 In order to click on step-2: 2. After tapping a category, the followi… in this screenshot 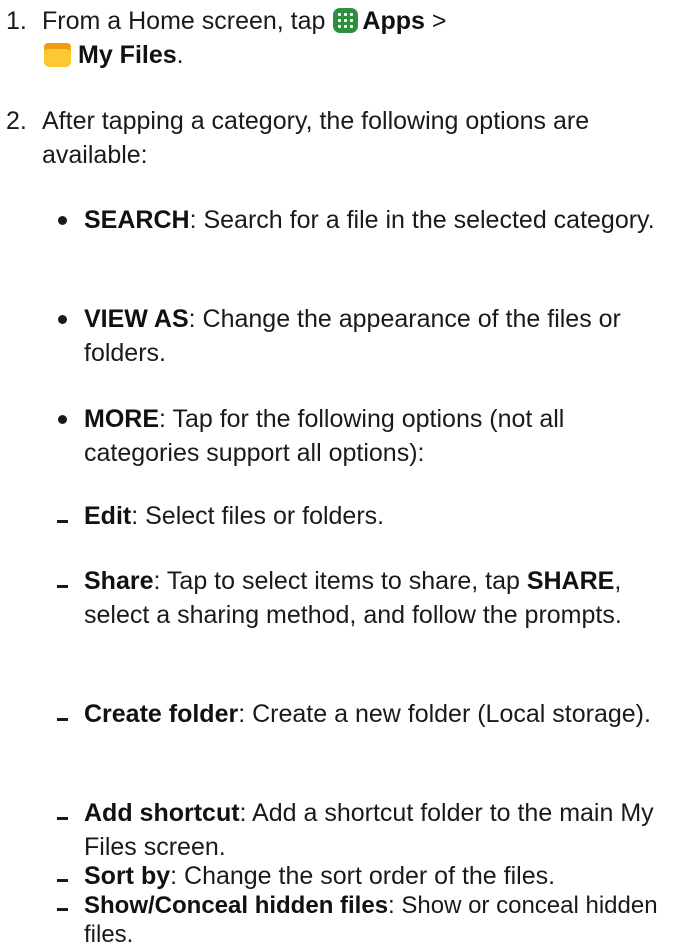, I will do `click(336, 138)`.